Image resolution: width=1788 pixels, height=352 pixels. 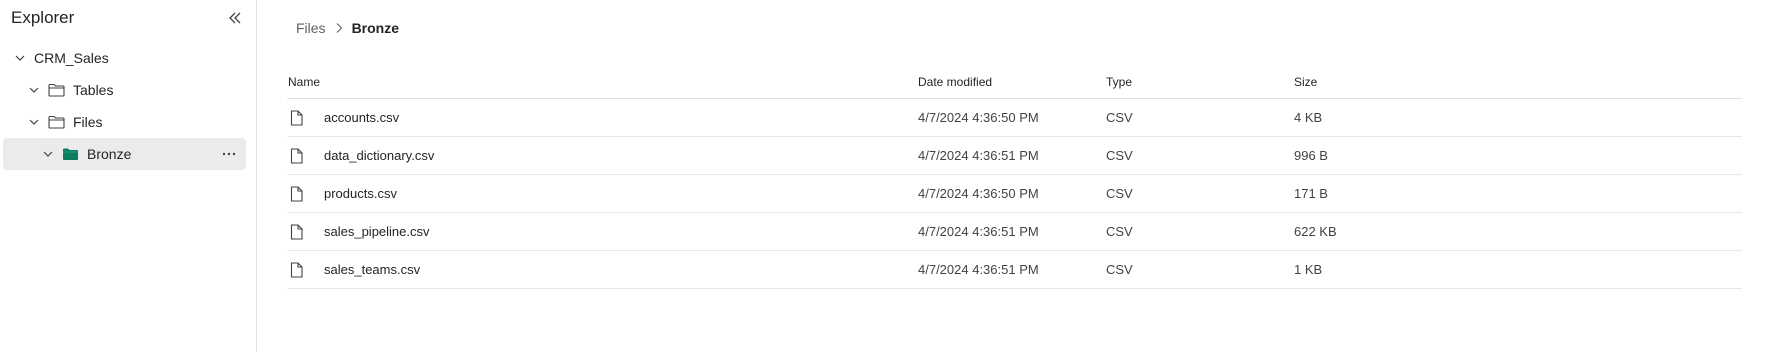 What do you see at coordinates (360, 193) in the screenshot?
I see `file-name: products.csv` at bounding box center [360, 193].